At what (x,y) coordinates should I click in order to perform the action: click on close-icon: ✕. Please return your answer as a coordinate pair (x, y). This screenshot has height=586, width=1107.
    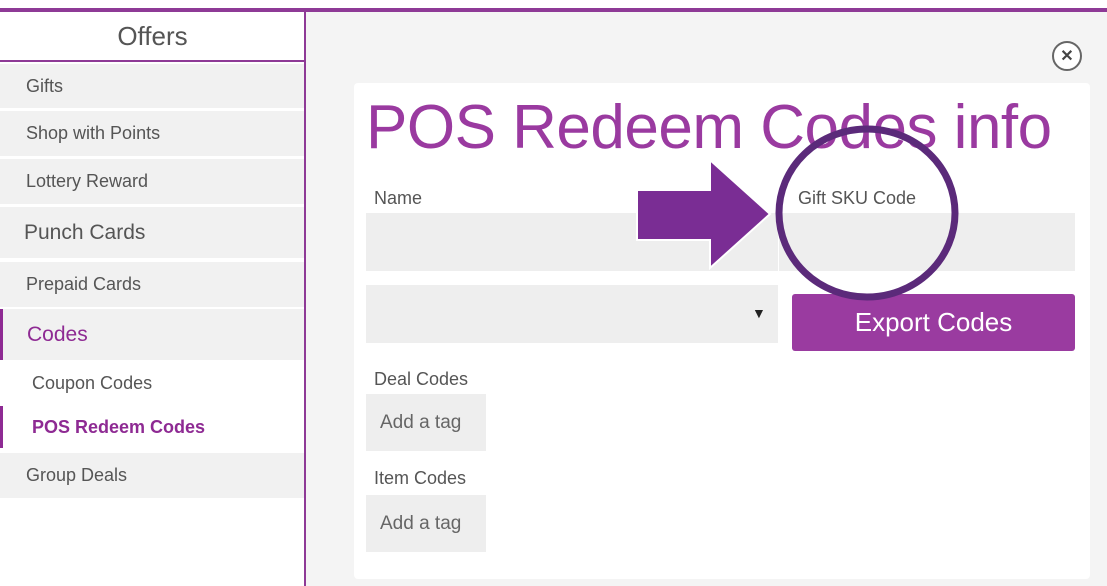
    Looking at the image, I should click on (1067, 56).